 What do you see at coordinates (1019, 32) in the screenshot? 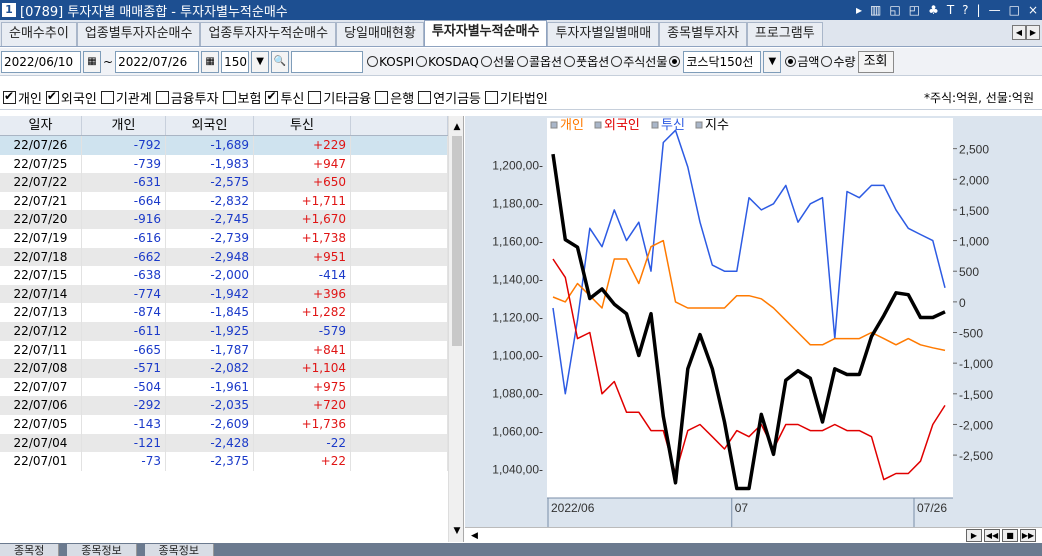
I see `tab-prev-icon: ◀` at bounding box center [1019, 32].